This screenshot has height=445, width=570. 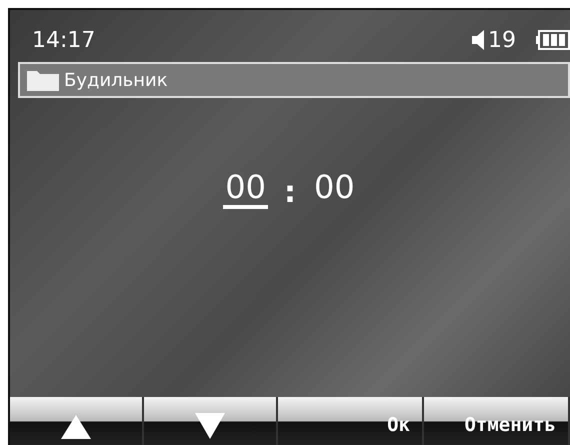 I want to click on triangle-up-icon, so click(x=76, y=427).